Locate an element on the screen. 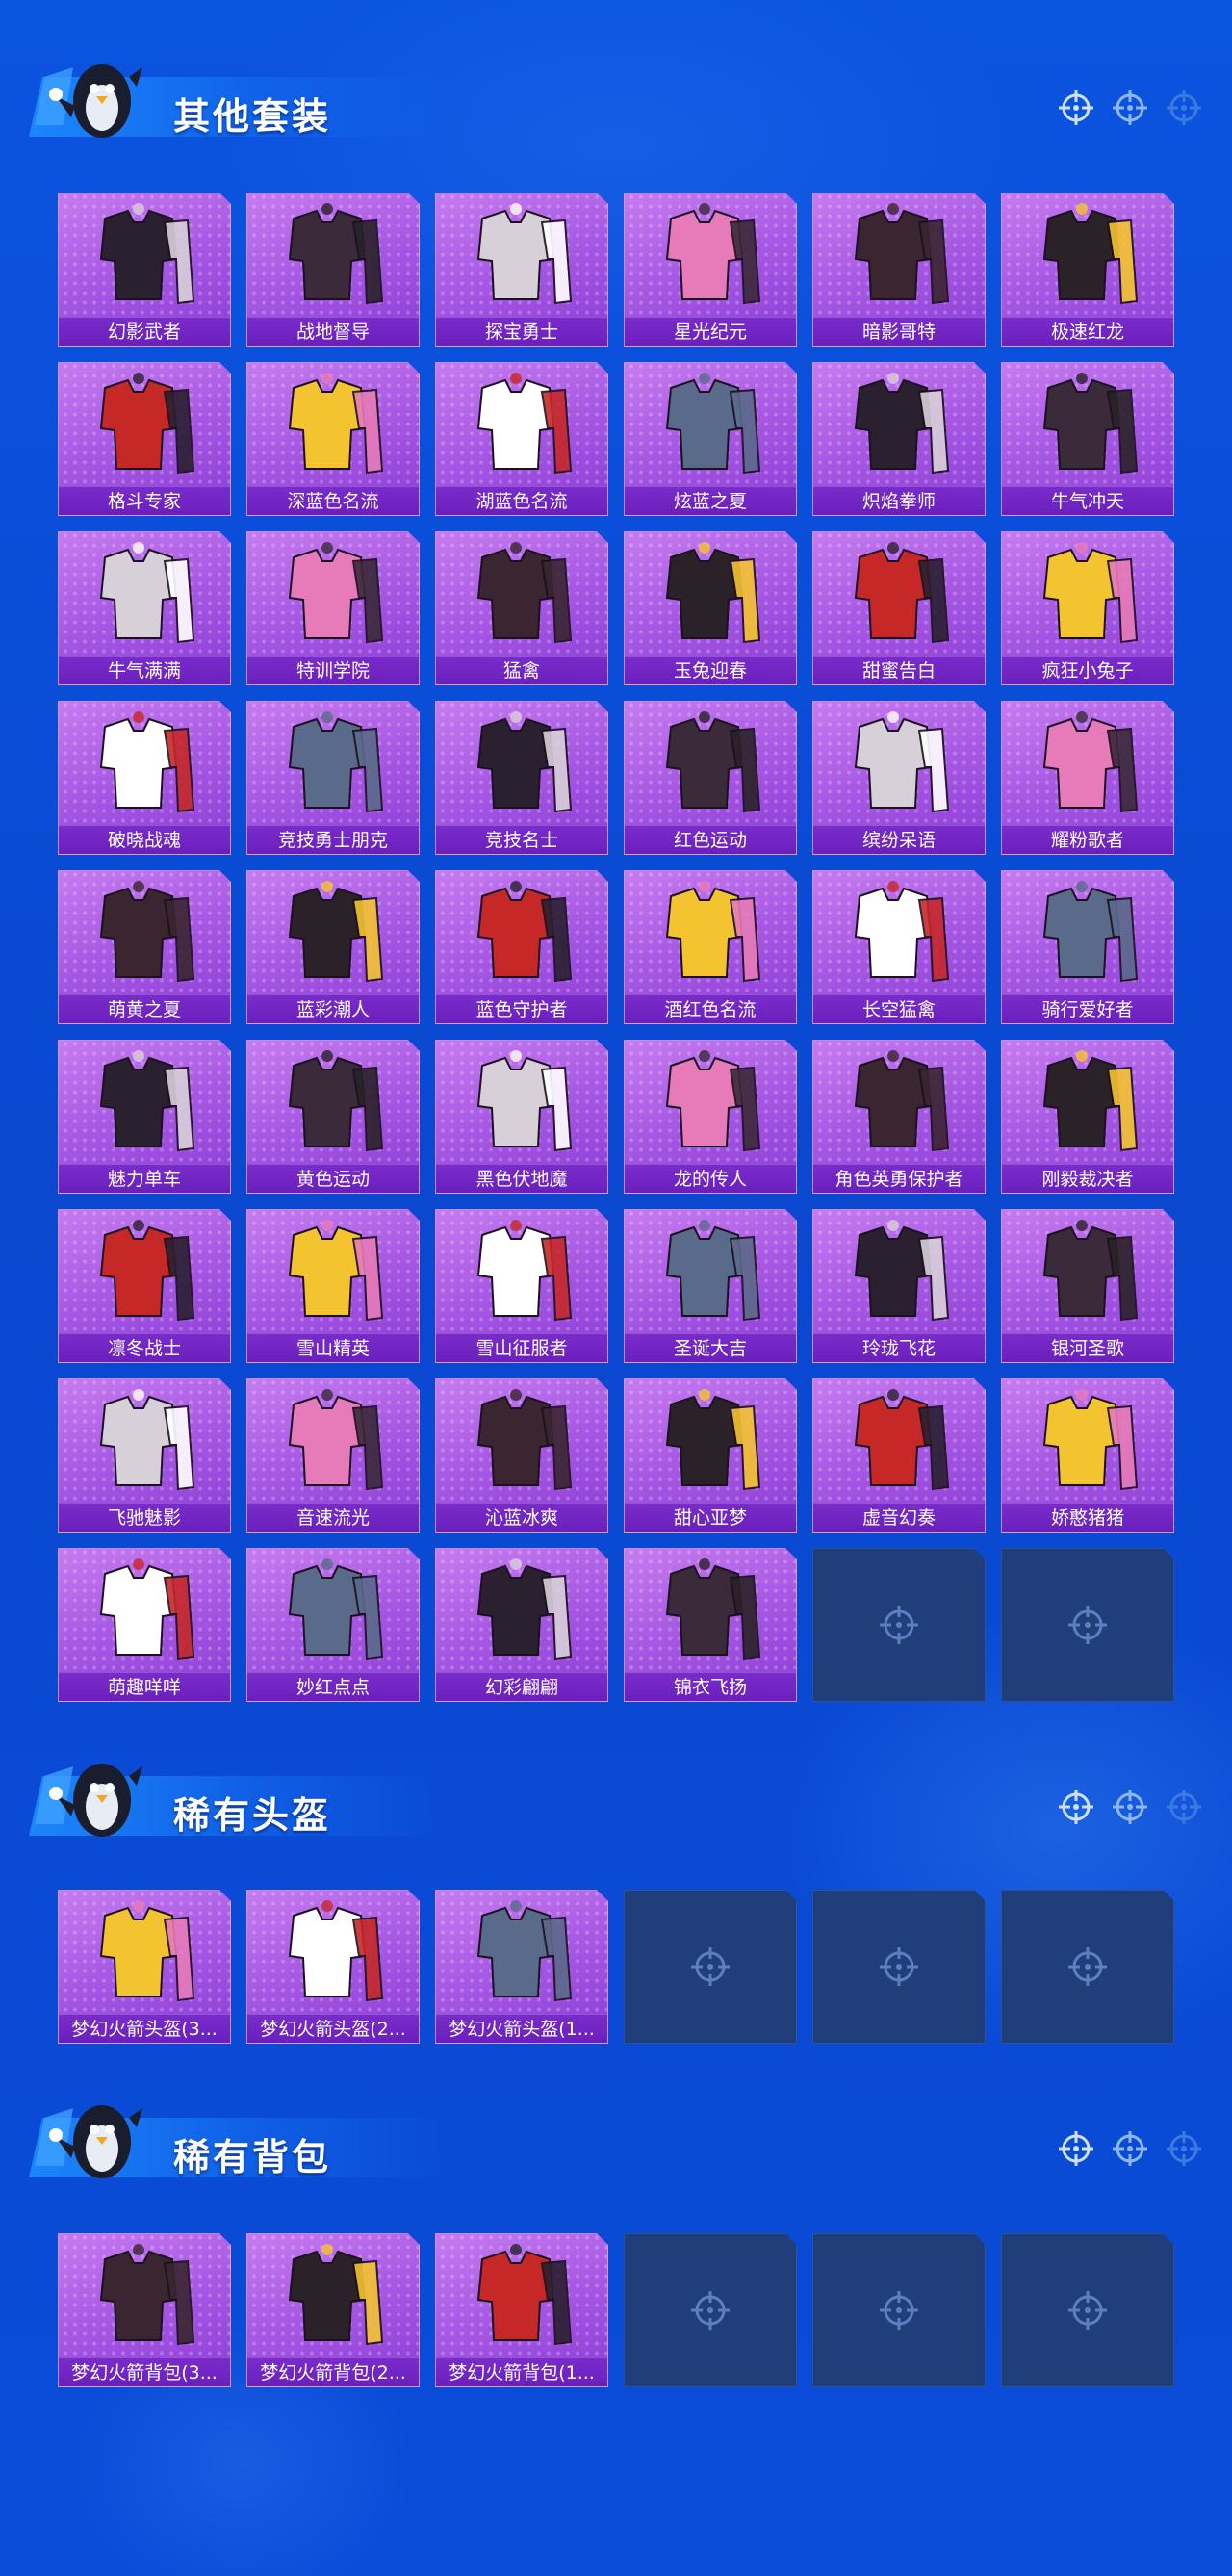  outfit-card: 龙的传人 is located at coordinates (710, 1117).